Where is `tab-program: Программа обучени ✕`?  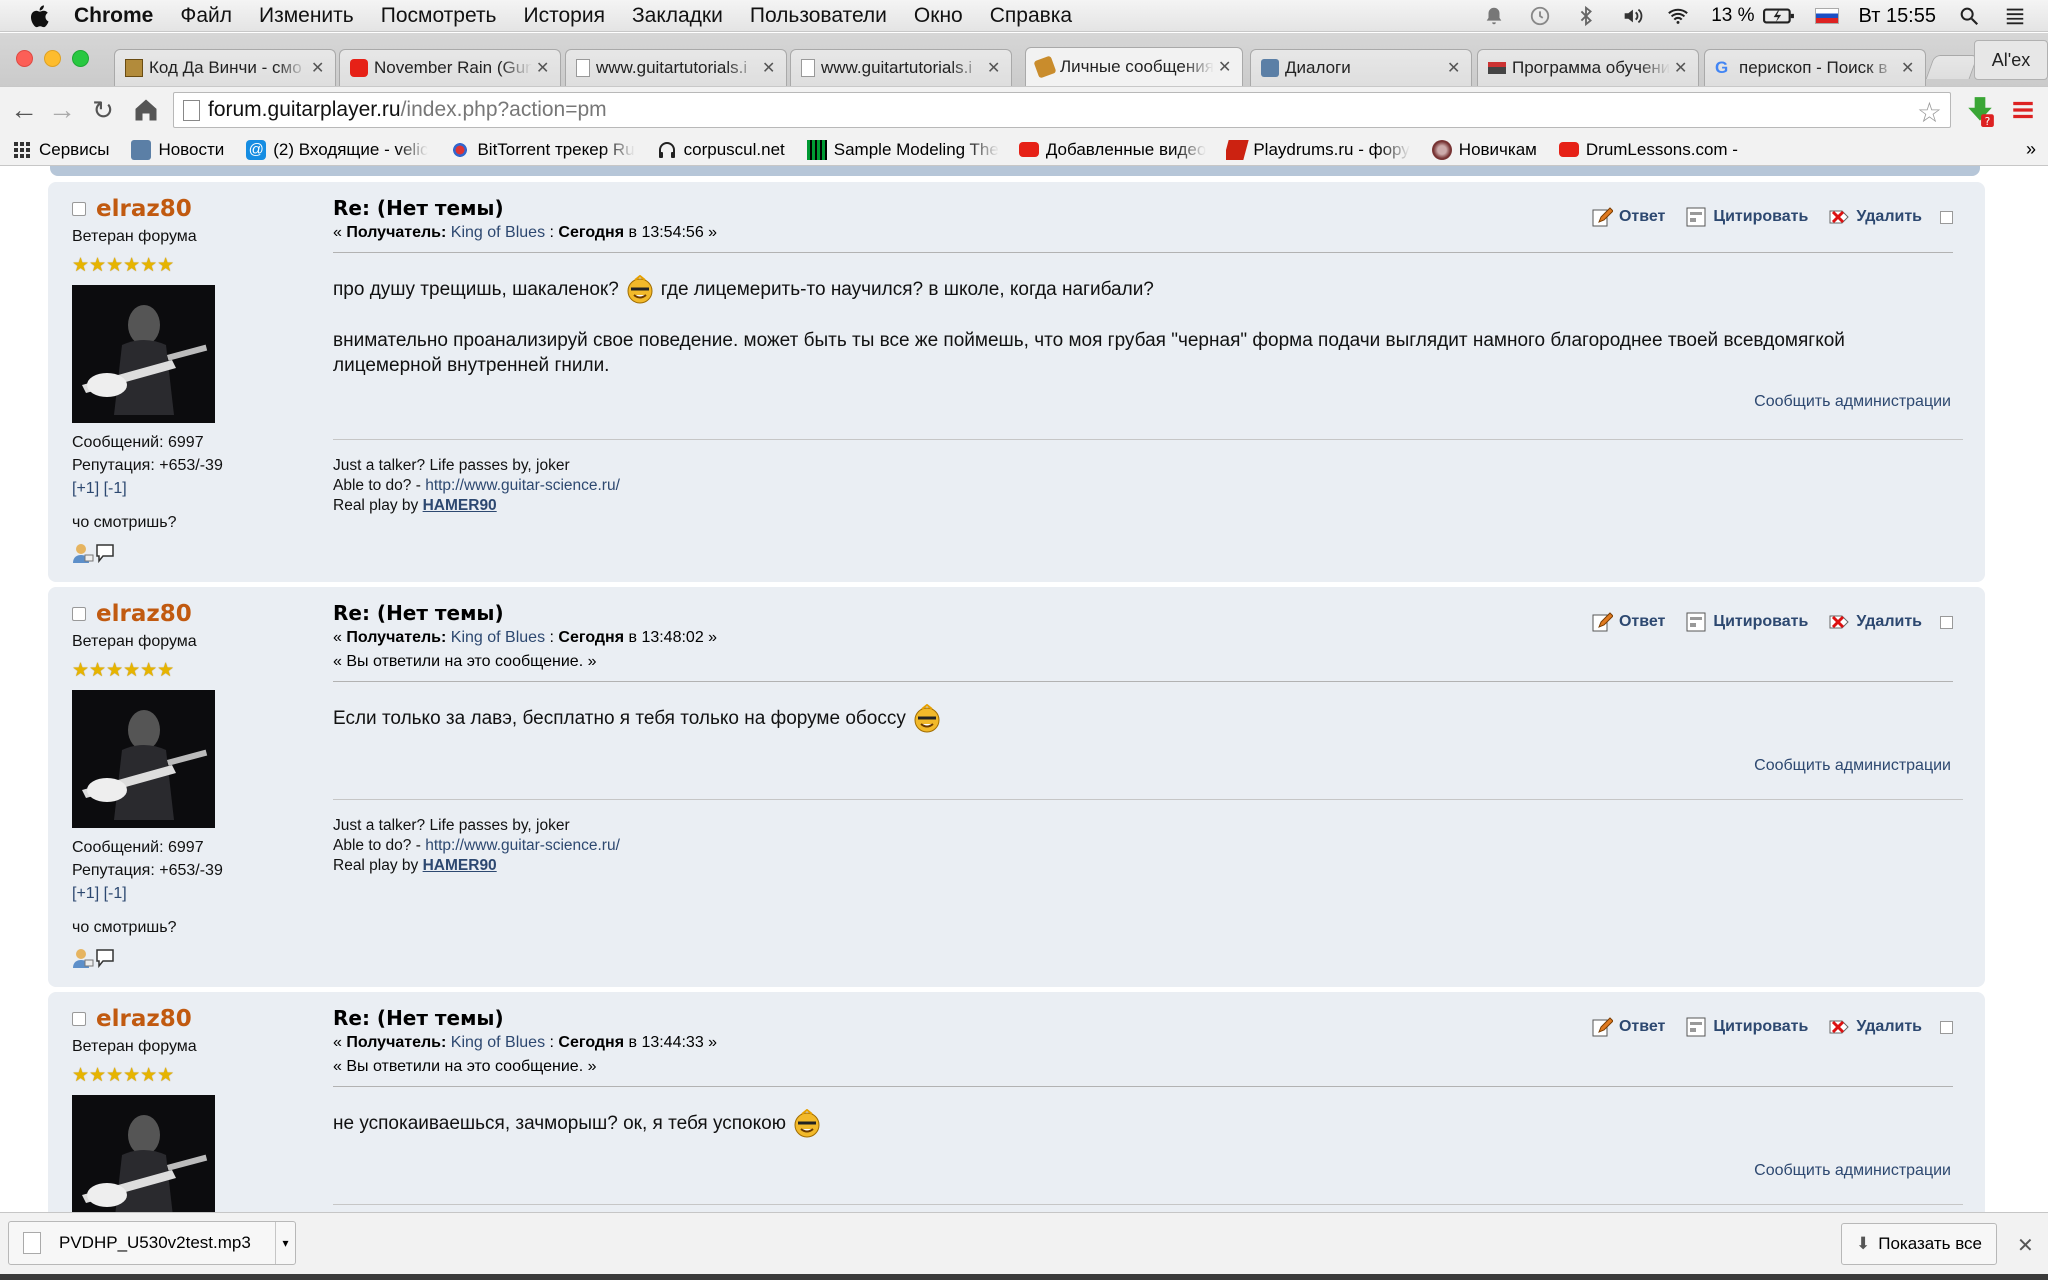 tab-program: Программа обучени ✕ is located at coordinates (1588, 67).